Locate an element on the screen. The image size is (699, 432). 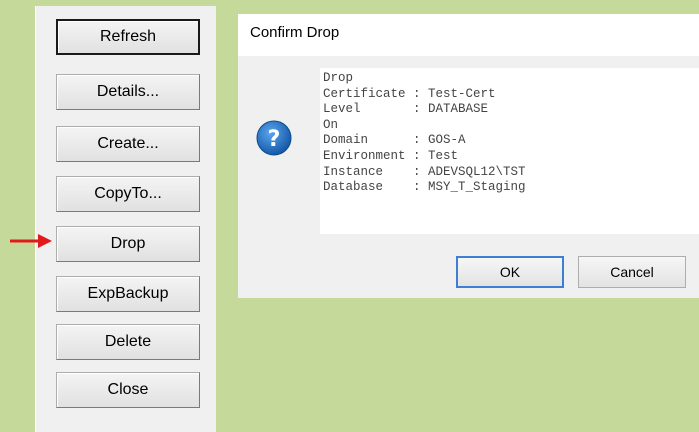
message-line: Domain : GOS-A is located at coordinates (394, 140).